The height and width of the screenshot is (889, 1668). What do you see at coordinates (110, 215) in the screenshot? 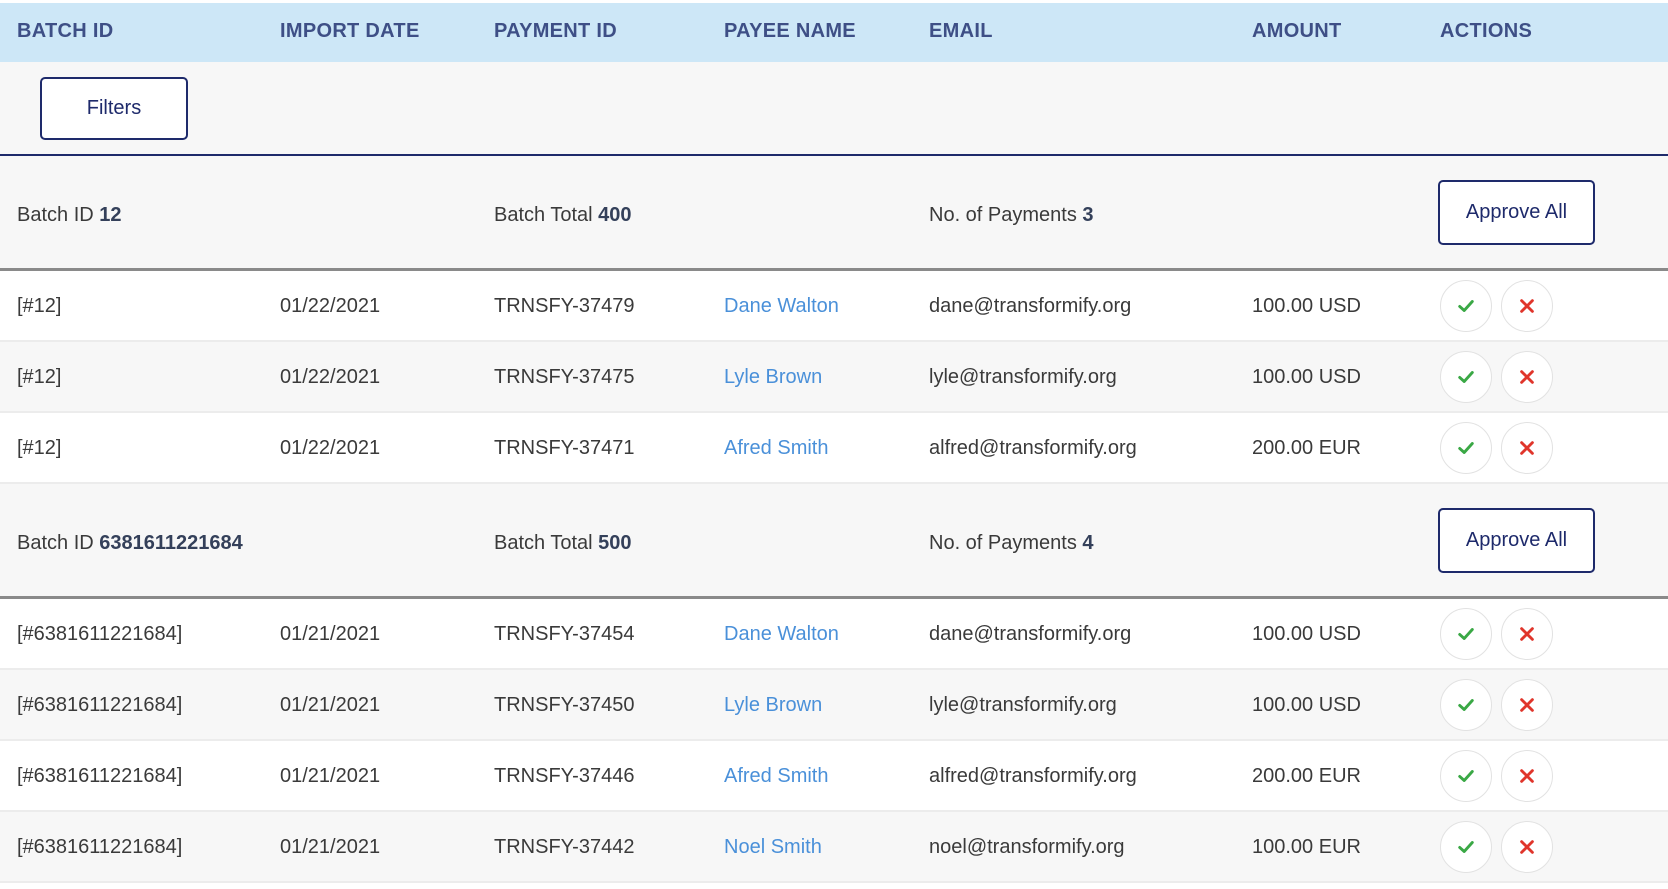
I see `batch-id-value: 12` at bounding box center [110, 215].